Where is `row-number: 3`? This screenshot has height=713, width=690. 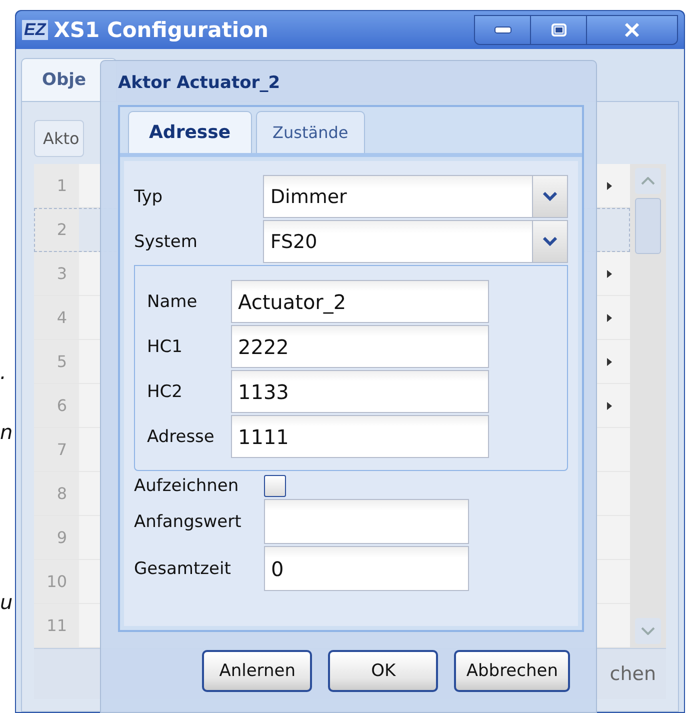
row-number: 3 is located at coordinates (56, 273).